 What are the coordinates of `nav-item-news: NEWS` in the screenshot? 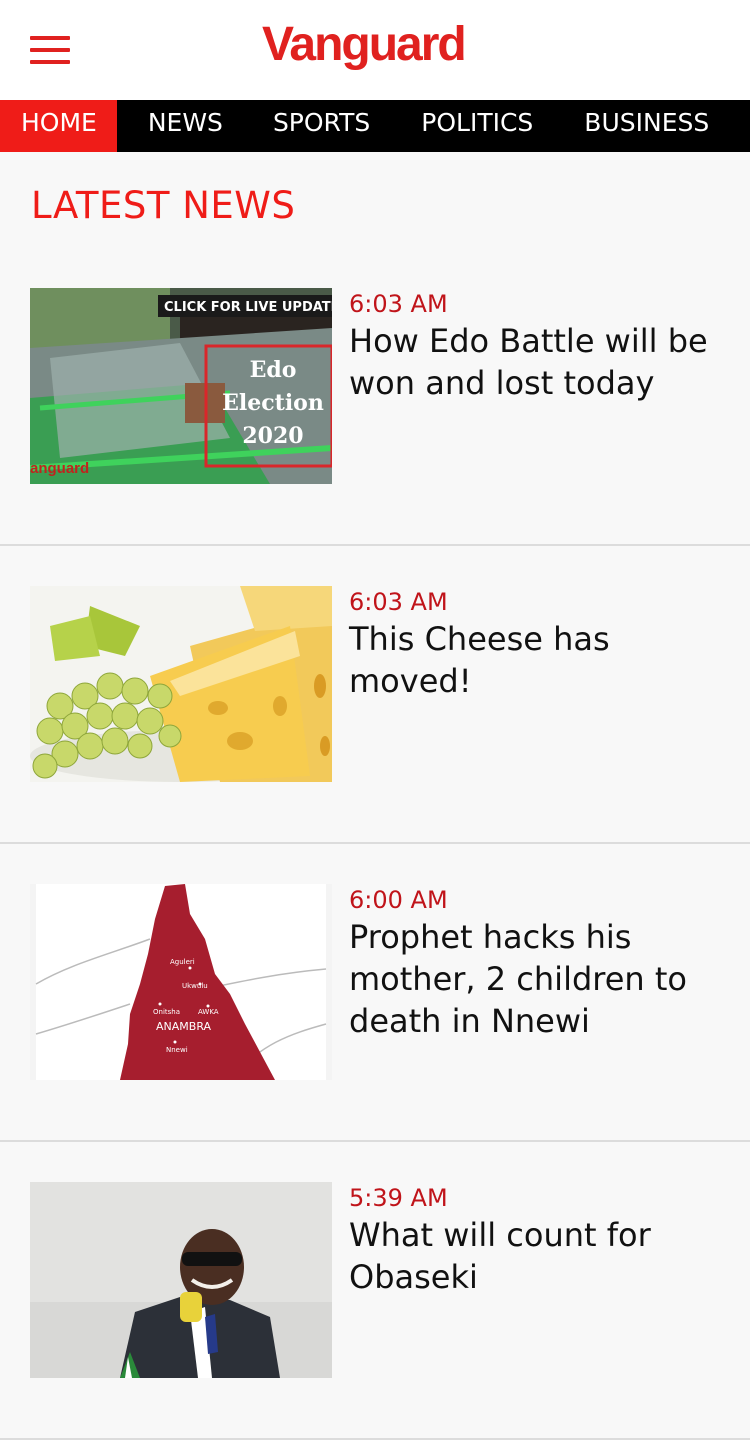 It's located at (182, 126).